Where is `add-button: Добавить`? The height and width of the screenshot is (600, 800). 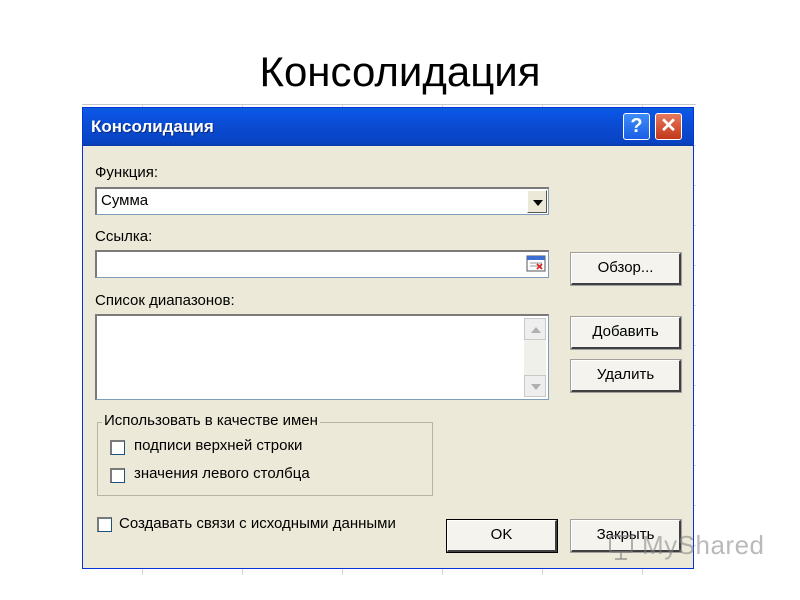
add-button: Добавить is located at coordinates (626, 333).